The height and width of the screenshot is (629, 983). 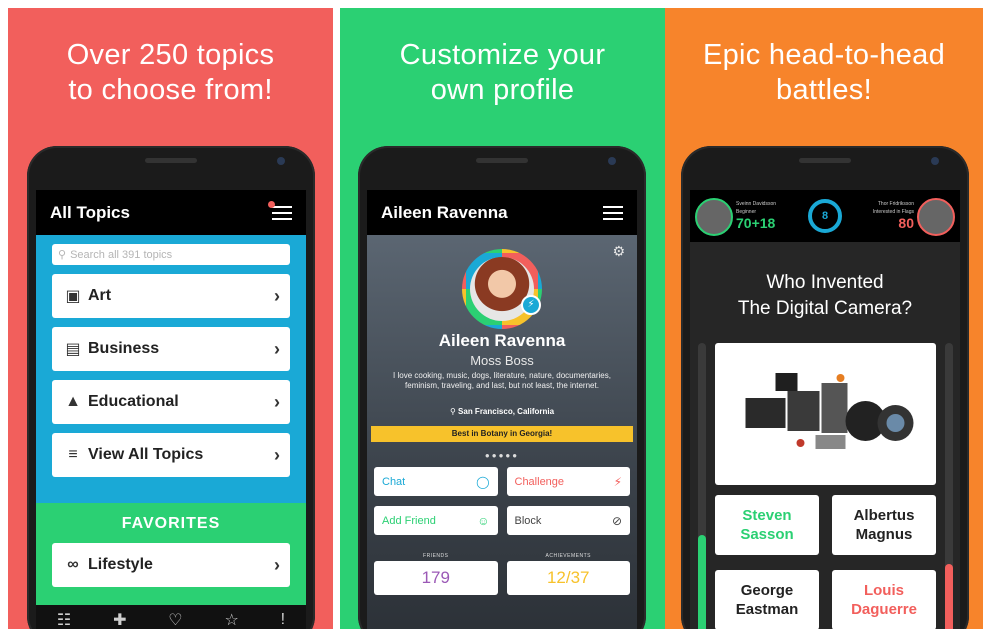 I want to click on challenge-label: Challenge, so click(x=539, y=481).